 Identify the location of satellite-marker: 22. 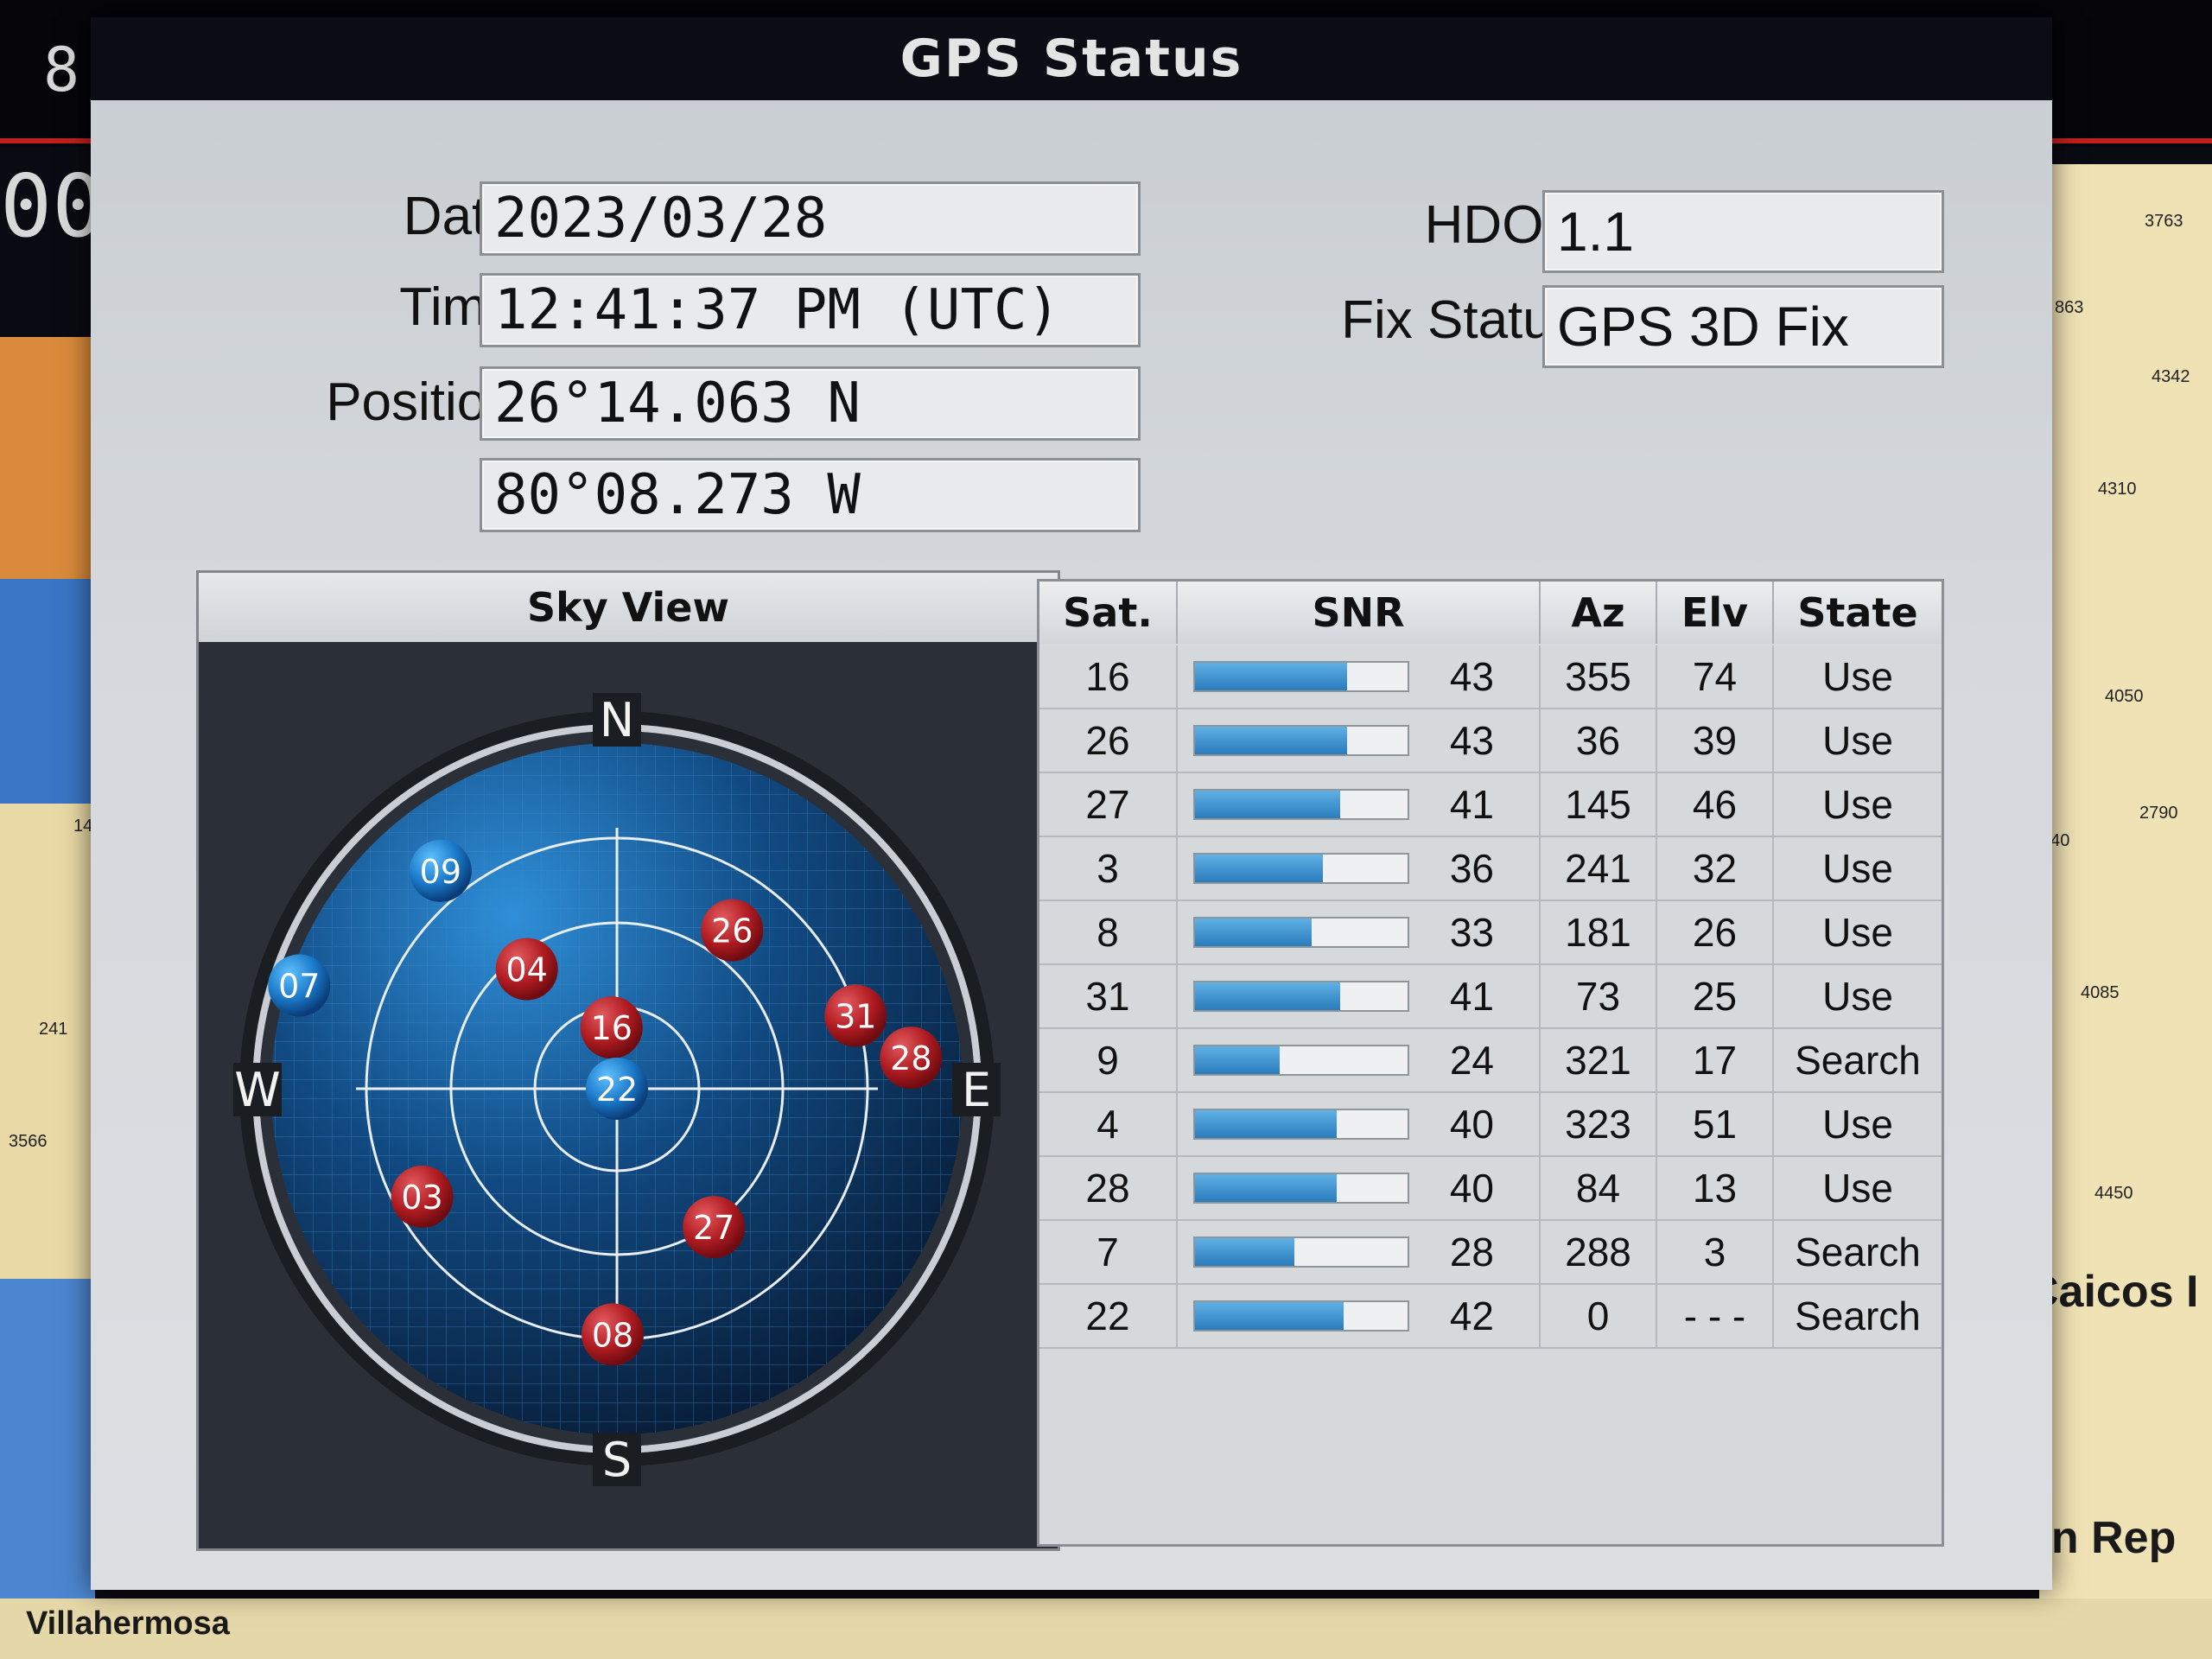
(617, 1089).